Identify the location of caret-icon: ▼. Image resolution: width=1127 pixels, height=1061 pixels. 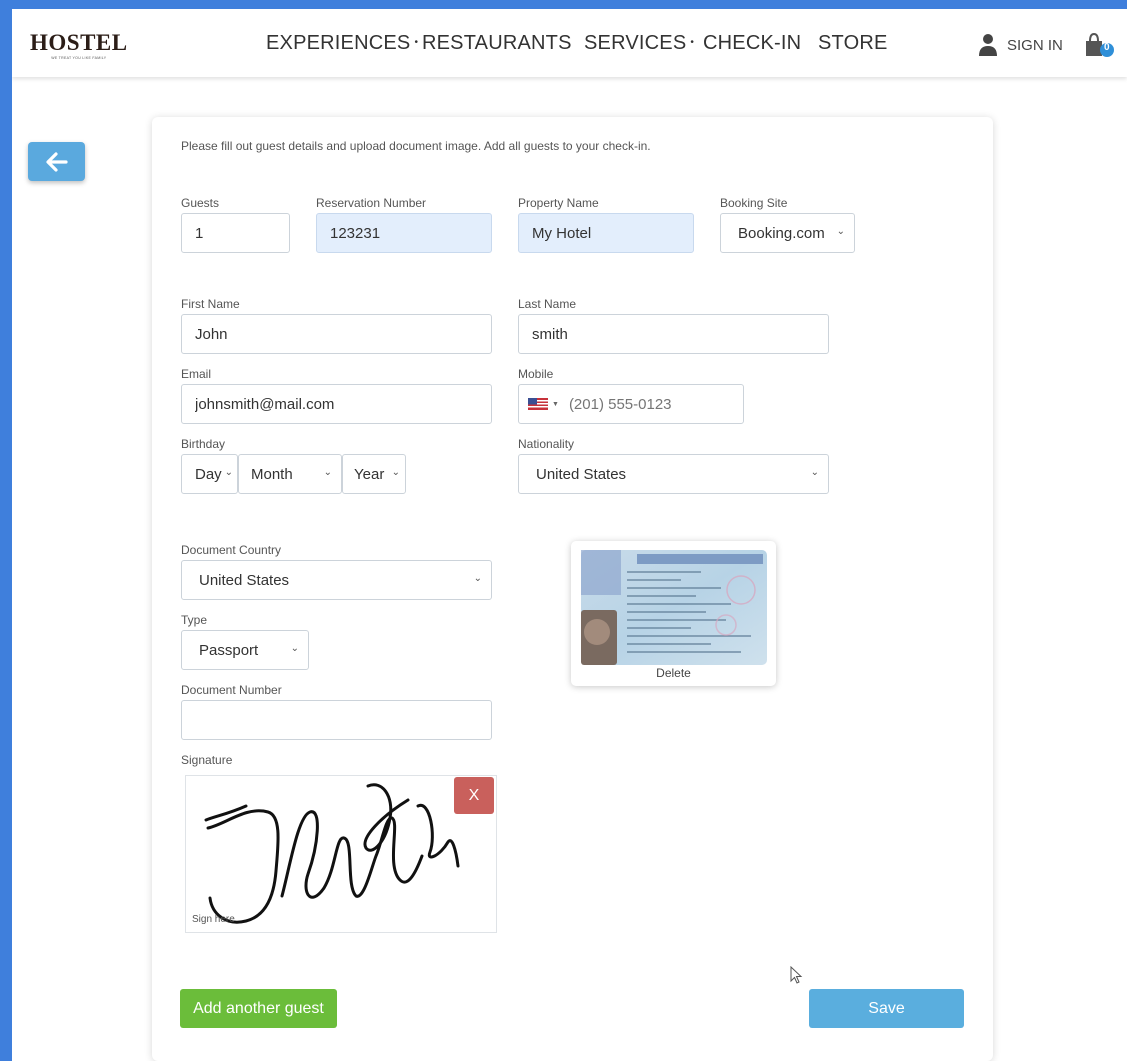
(555, 404).